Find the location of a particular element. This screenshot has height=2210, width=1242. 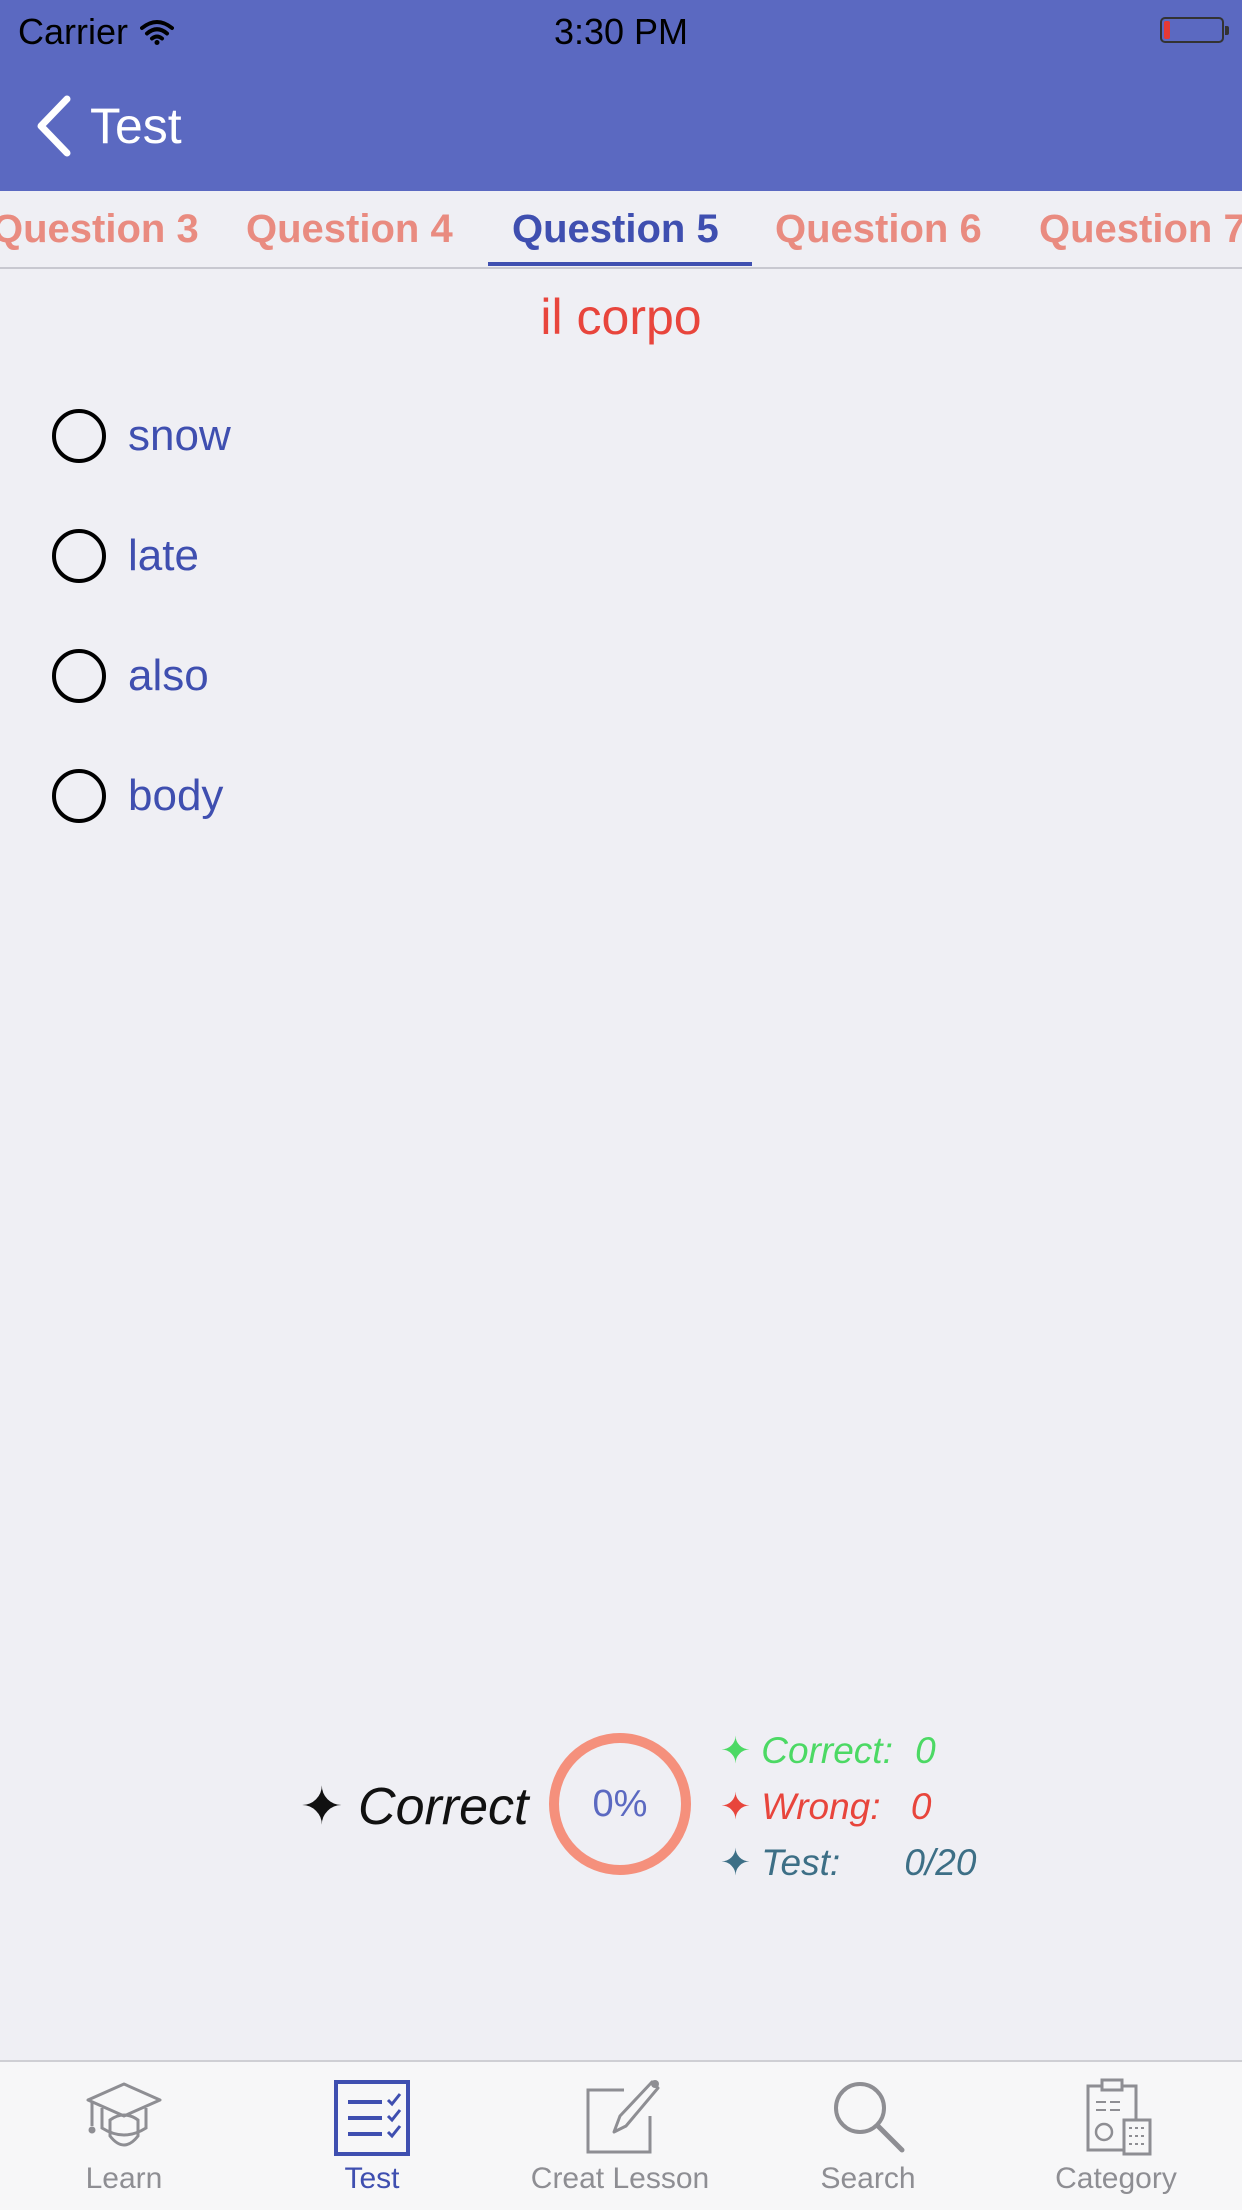

back-button: Test is located at coordinates (108, 126).